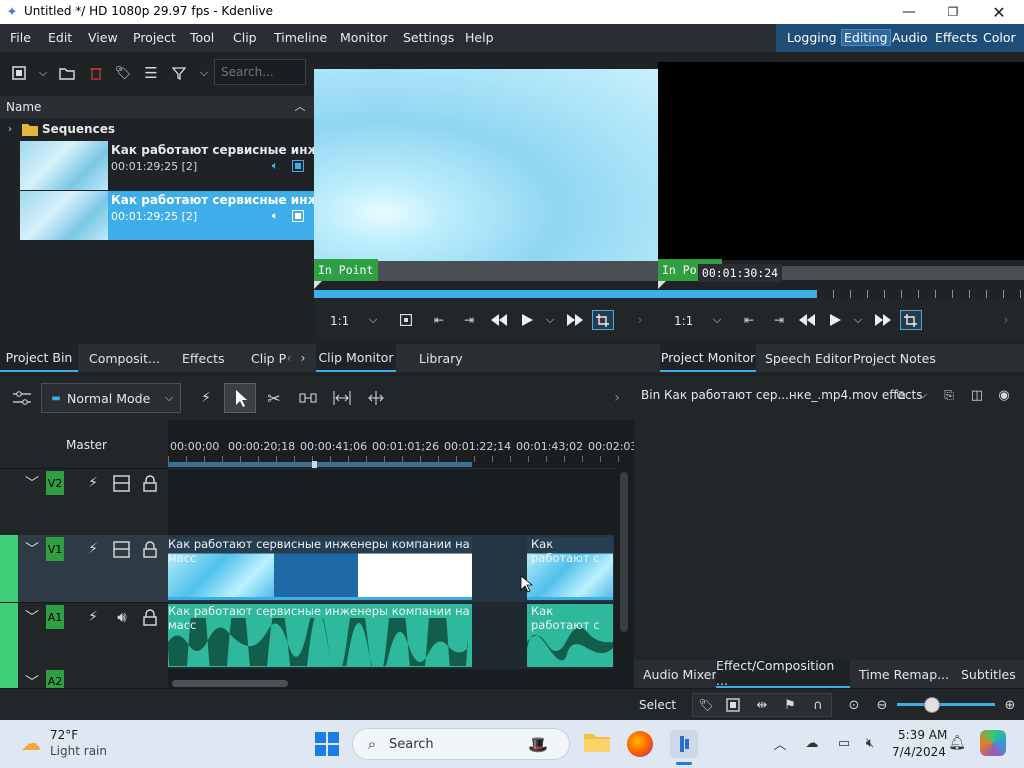  I want to click on zone-handle, so click(314, 464).